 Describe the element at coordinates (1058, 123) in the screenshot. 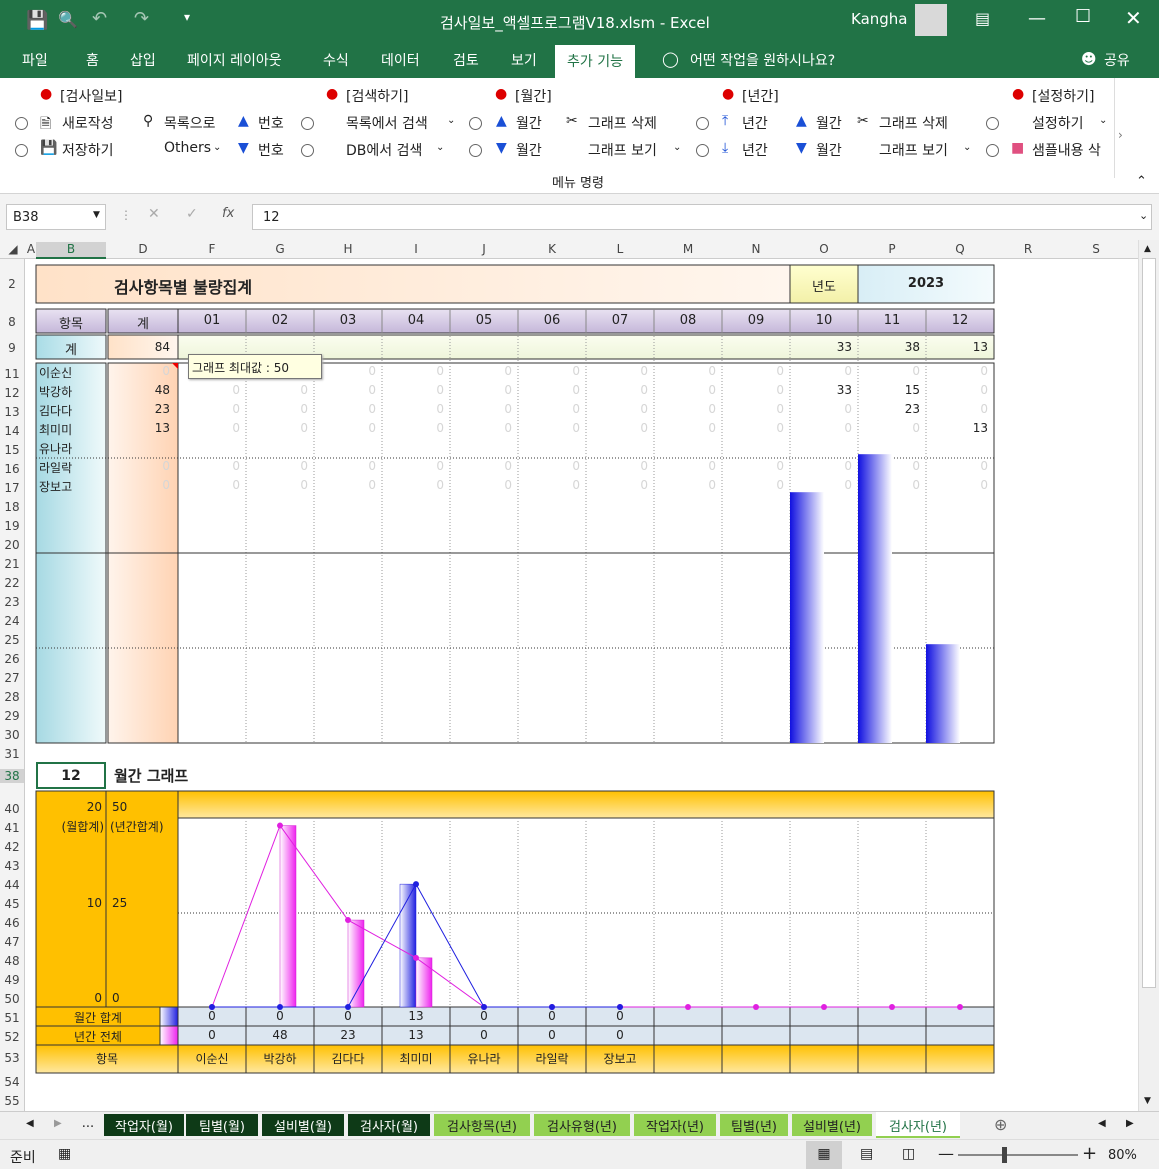

I see `settings-button: 설정하기` at that location.